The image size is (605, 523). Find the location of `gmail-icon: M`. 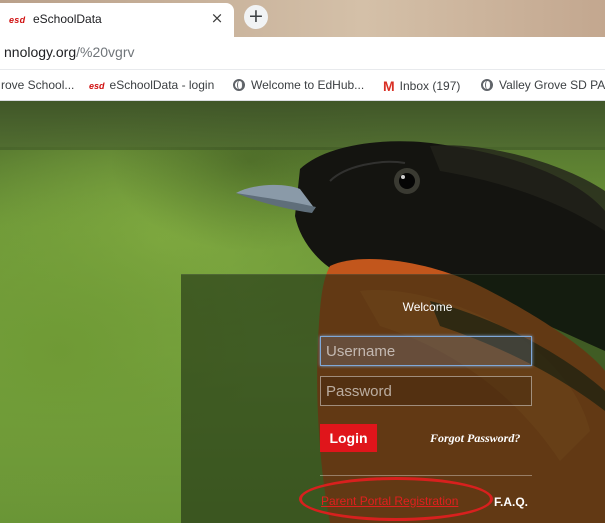

gmail-icon: M is located at coordinates (389, 86).